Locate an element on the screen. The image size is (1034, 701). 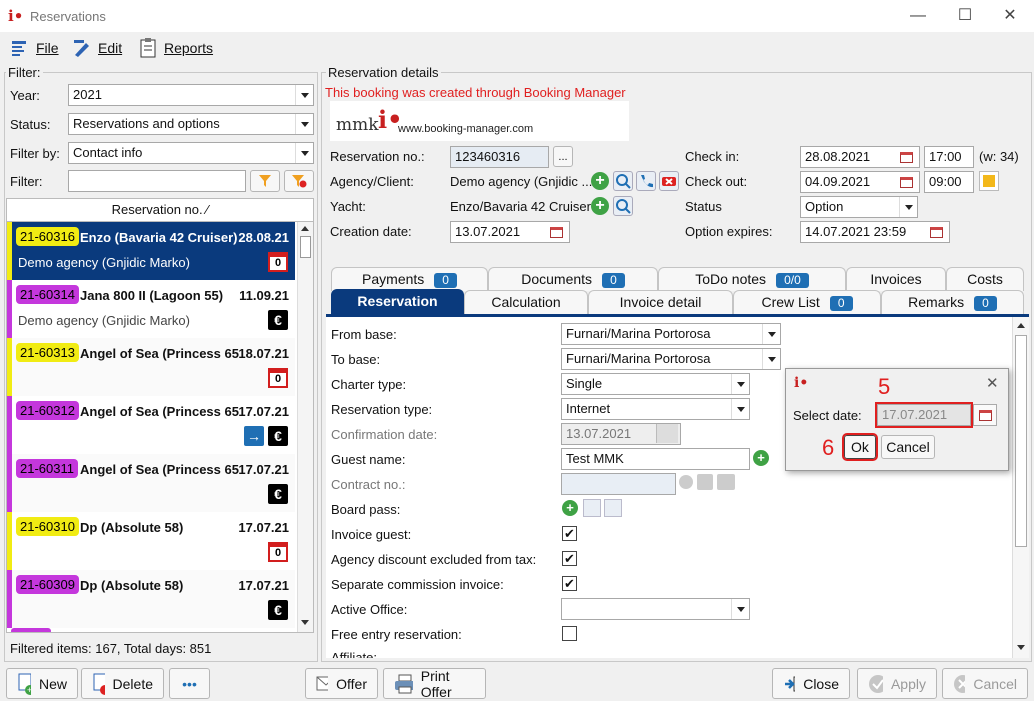
checkout-label: Check out: is located at coordinates (716, 181).